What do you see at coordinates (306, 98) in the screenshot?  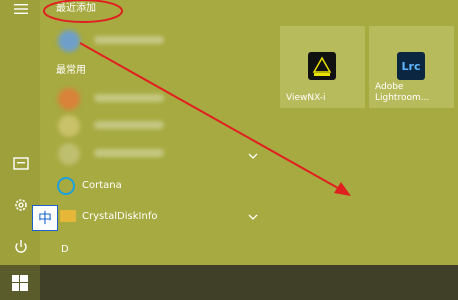 I see `tile-label: ViewNX-i` at bounding box center [306, 98].